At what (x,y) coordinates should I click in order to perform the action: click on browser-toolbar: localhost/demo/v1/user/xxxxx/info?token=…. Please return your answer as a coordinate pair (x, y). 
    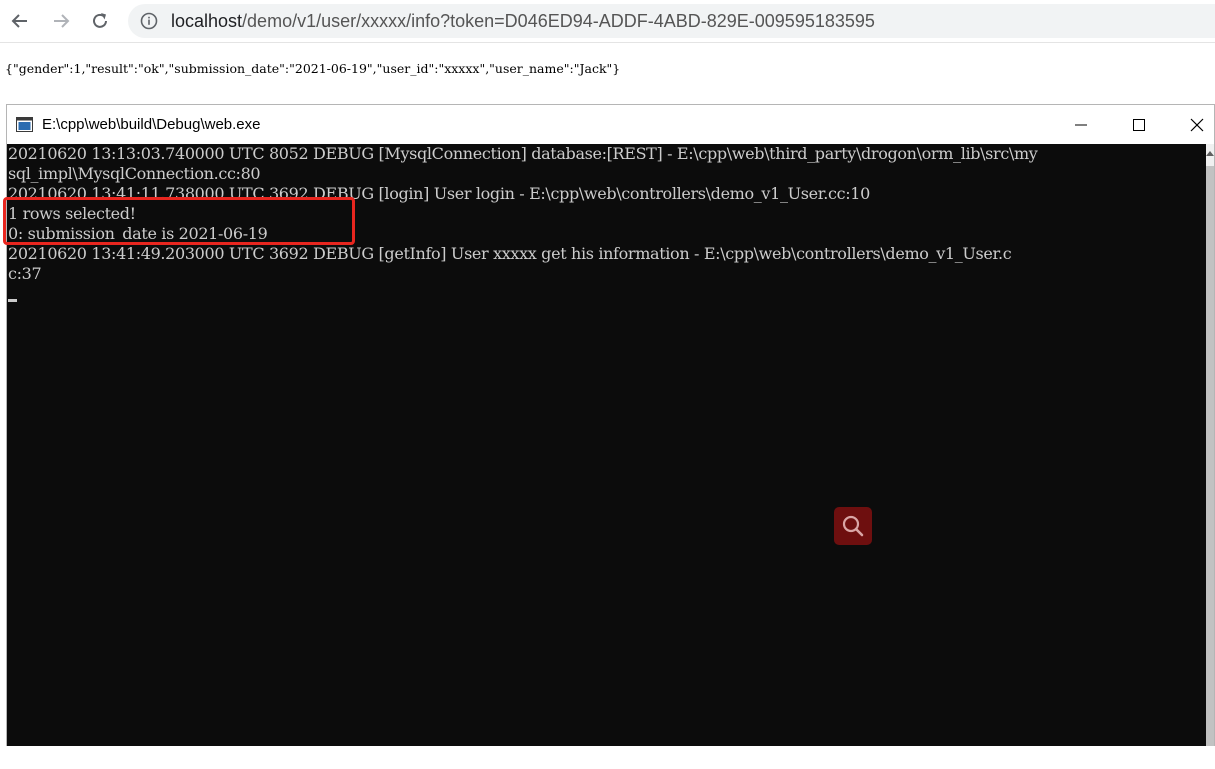
    Looking at the image, I should click on (607, 21).